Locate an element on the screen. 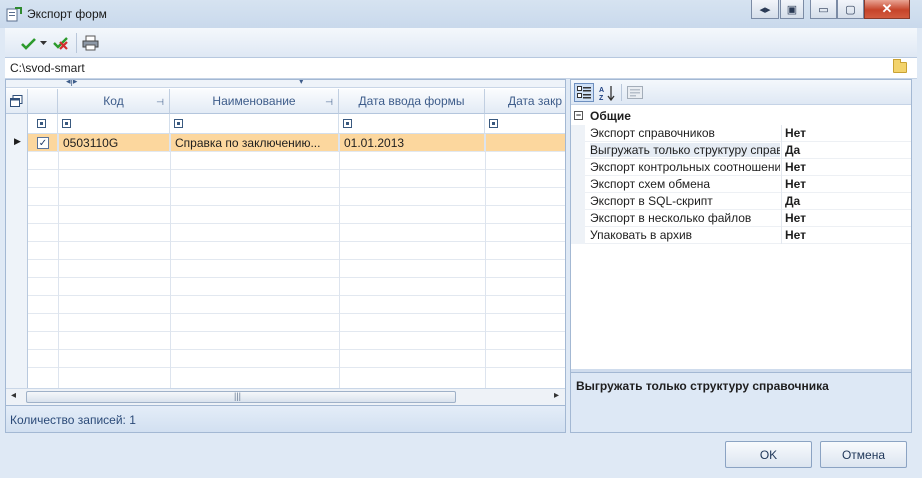 The height and width of the screenshot is (478, 922). copy-icon: ▣ is located at coordinates (792, 9).